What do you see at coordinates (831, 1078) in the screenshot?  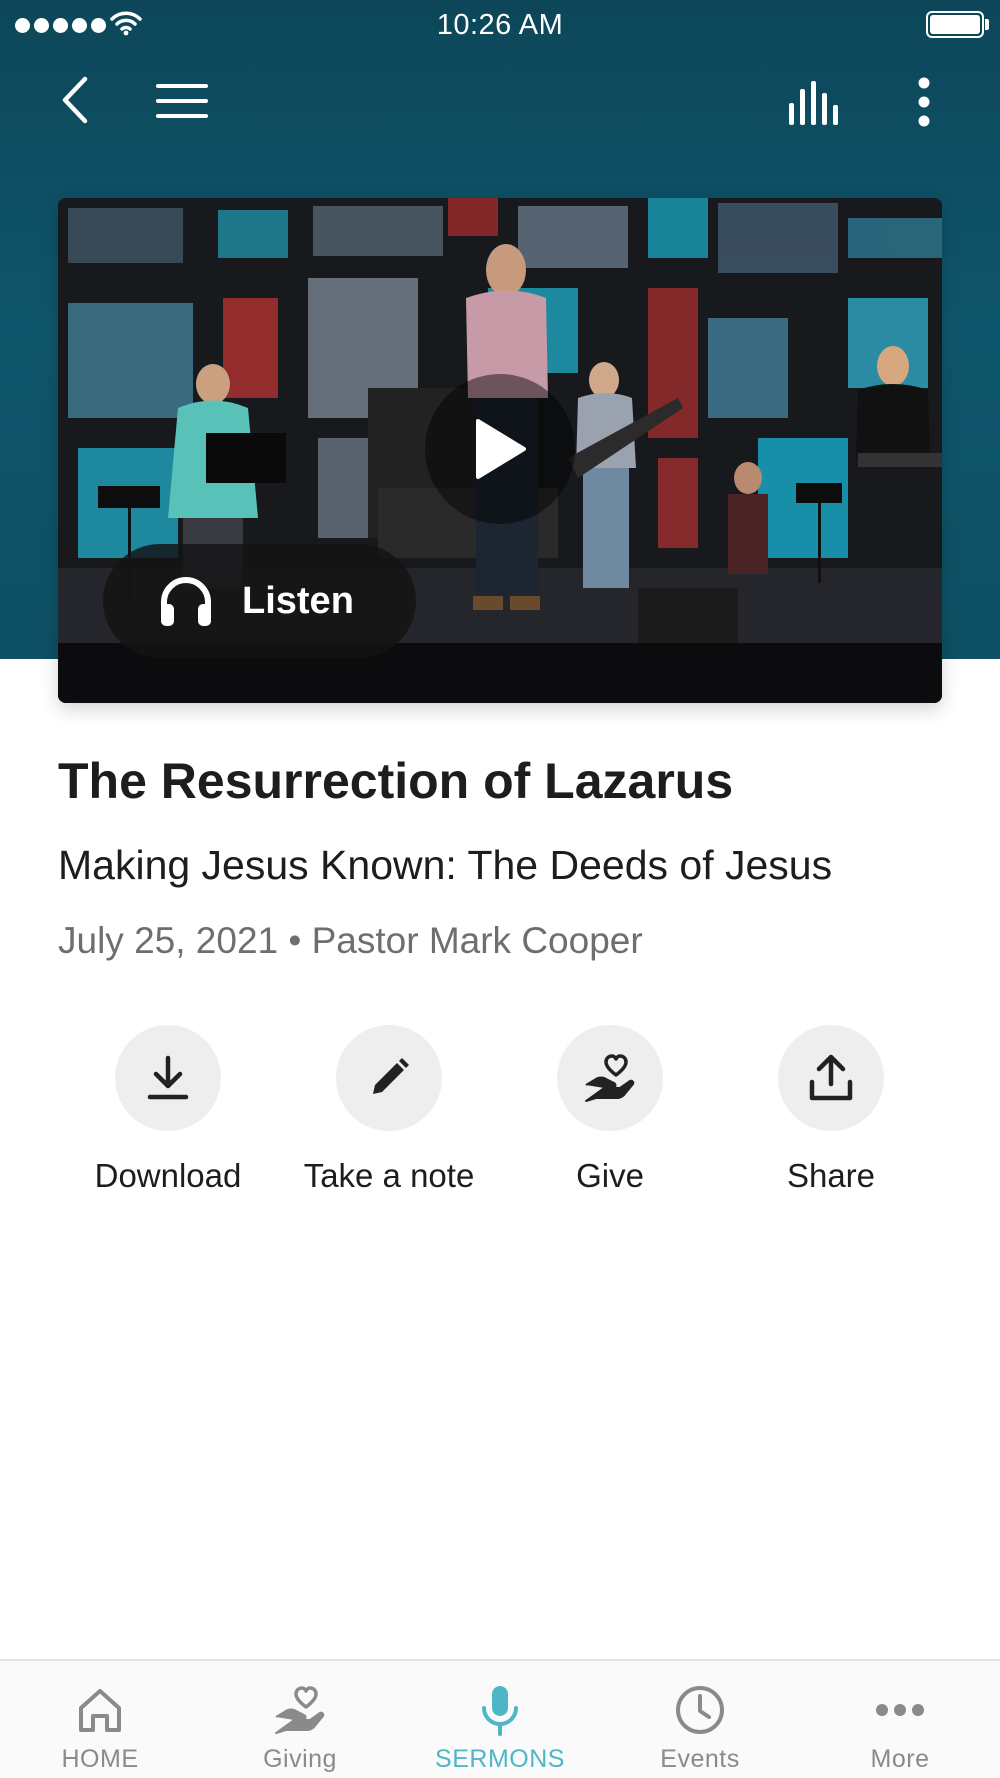 I see `share-icon` at bounding box center [831, 1078].